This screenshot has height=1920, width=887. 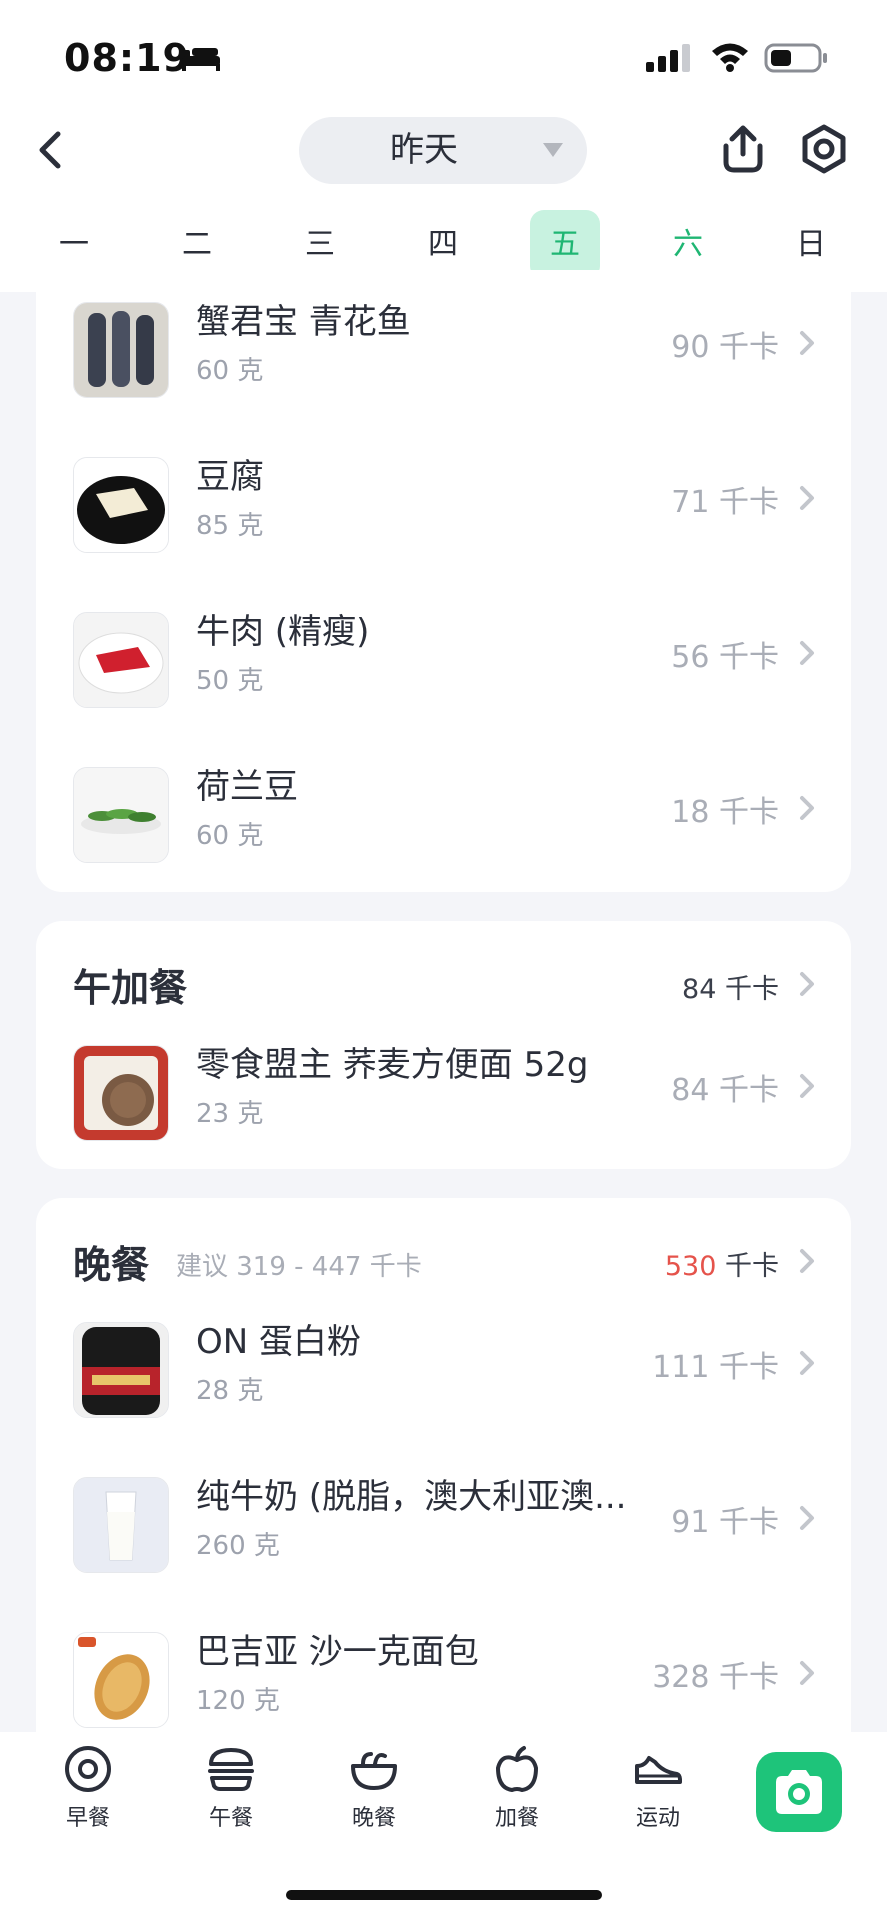 What do you see at coordinates (121, 660) in the screenshot?
I see `food-thumbnail-beef` at bounding box center [121, 660].